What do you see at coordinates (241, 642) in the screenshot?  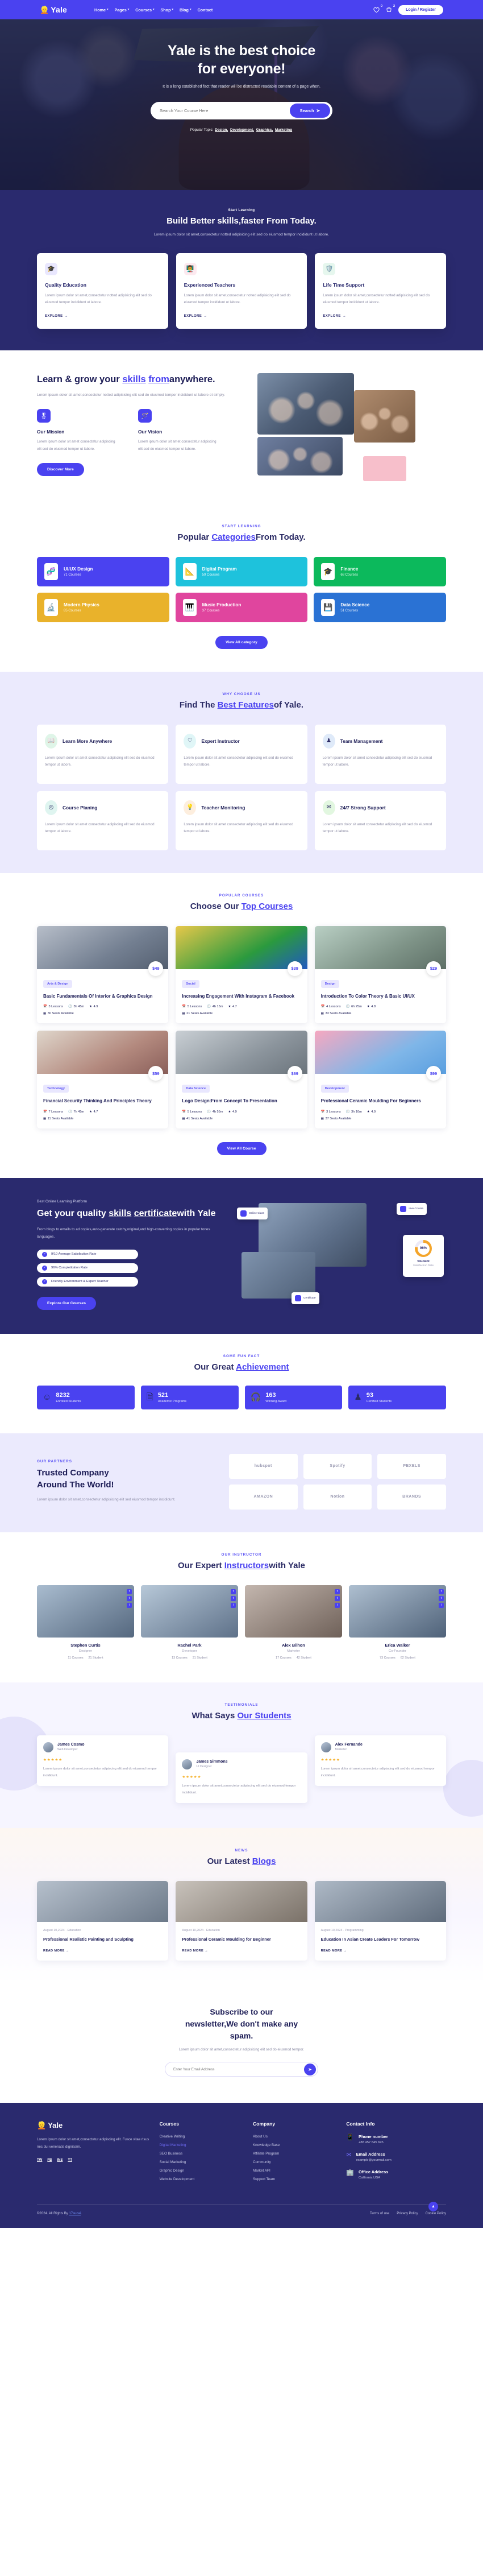 I see `view-all-category-button: View All category` at bounding box center [241, 642].